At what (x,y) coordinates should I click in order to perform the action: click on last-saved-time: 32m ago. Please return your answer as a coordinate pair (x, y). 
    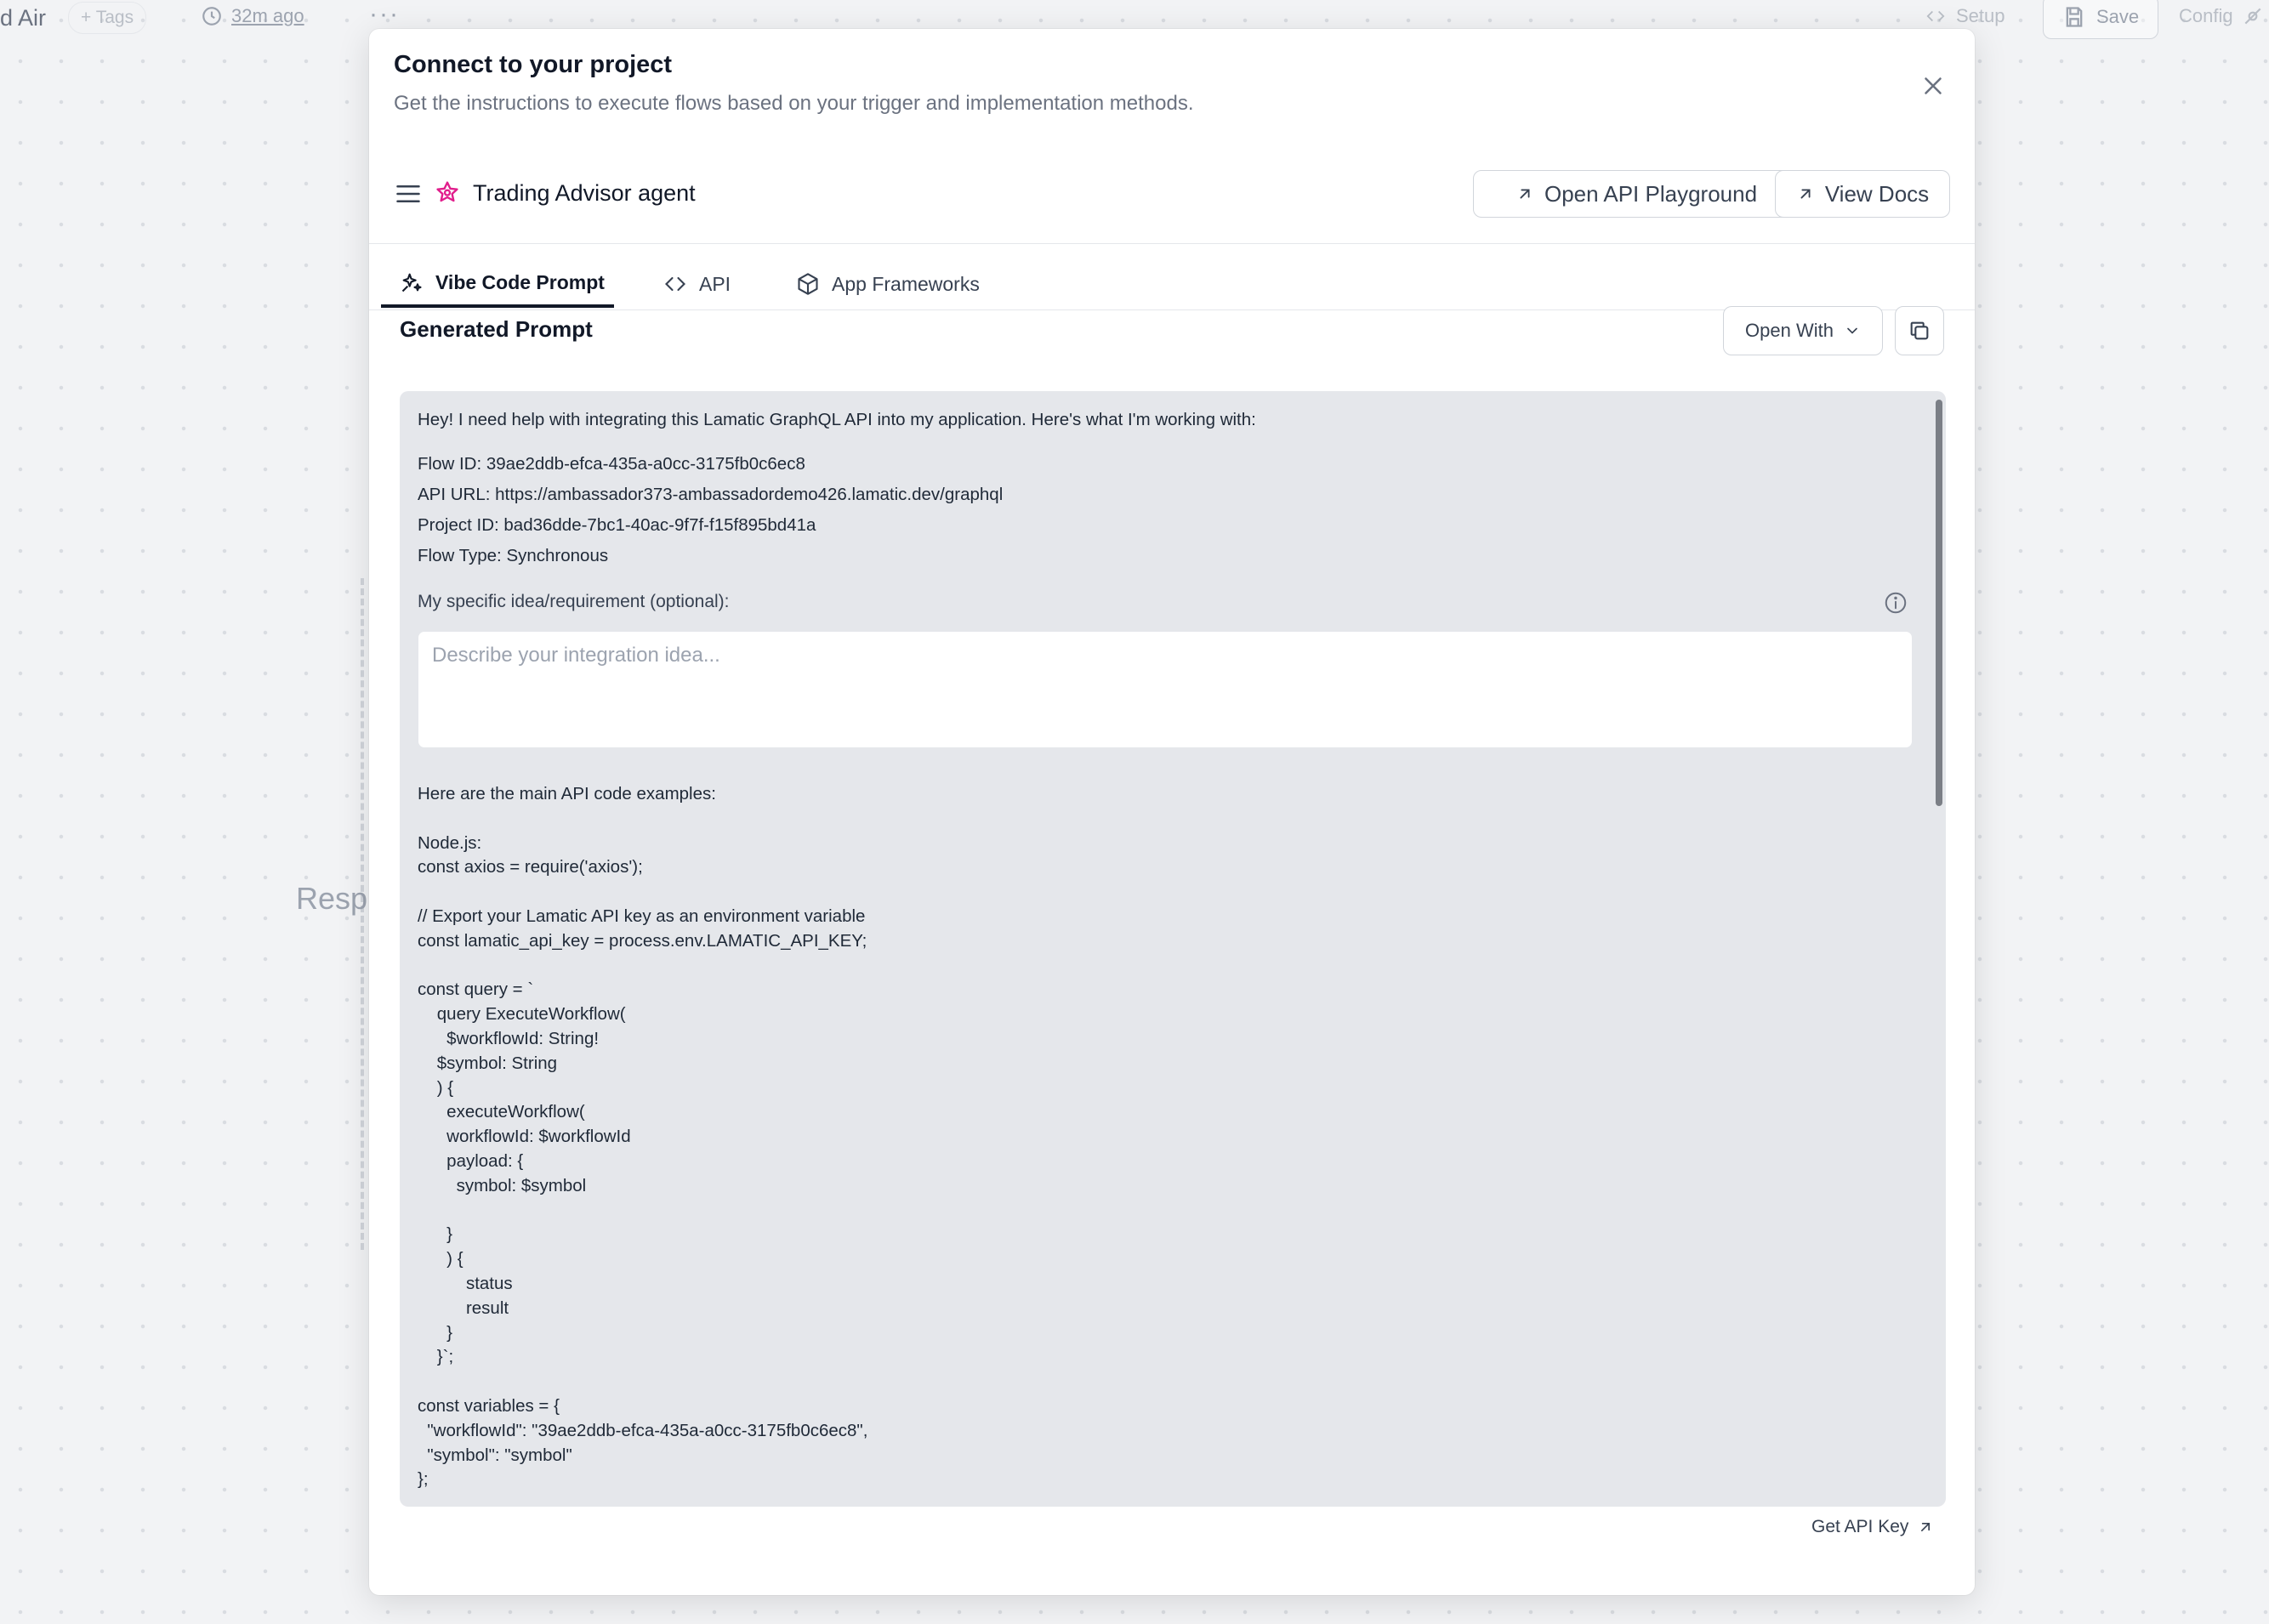
    Looking at the image, I should click on (253, 16).